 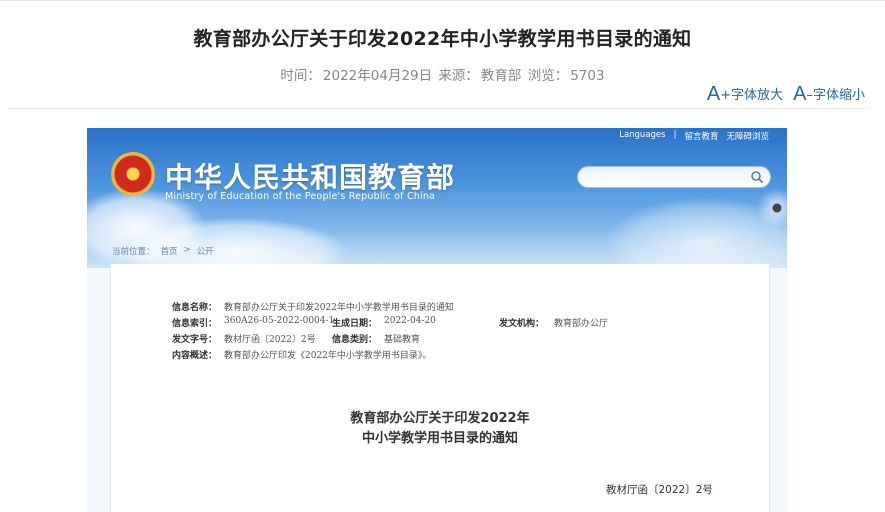 What do you see at coordinates (800, 94) in the screenshot?
I see `font-shrink-icon: A` at bounding box center [800, 94].